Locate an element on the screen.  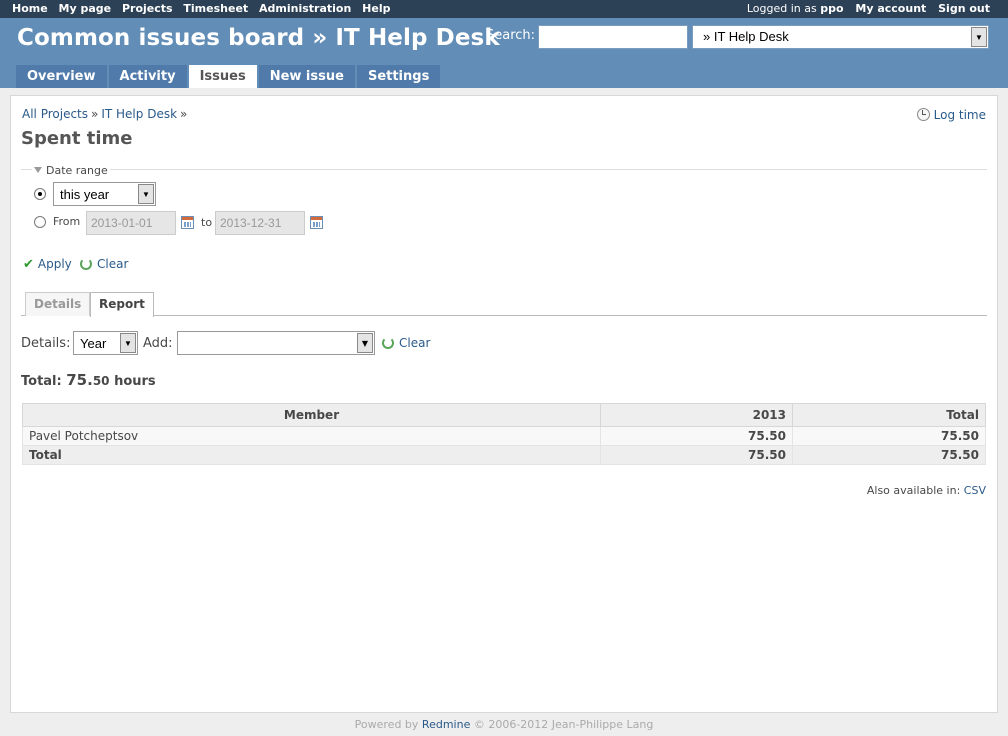
project-title: Common issues board » IT Help Desk is located at coordinates (258, 38).